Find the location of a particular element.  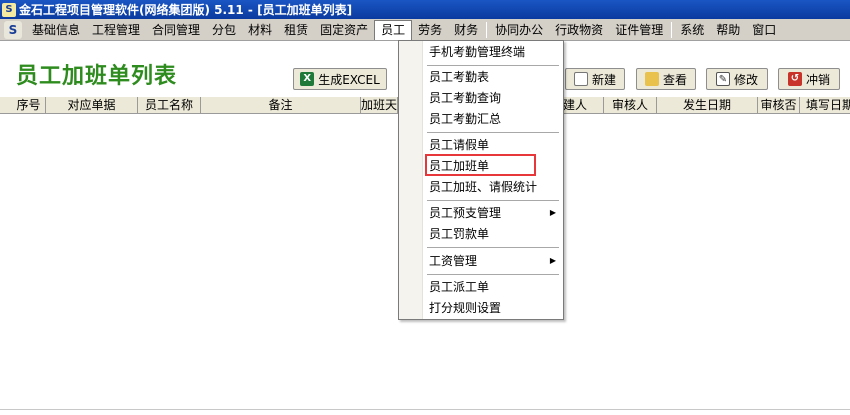

col-occur-date: 发生日期 is located at coordinates (707, 105).